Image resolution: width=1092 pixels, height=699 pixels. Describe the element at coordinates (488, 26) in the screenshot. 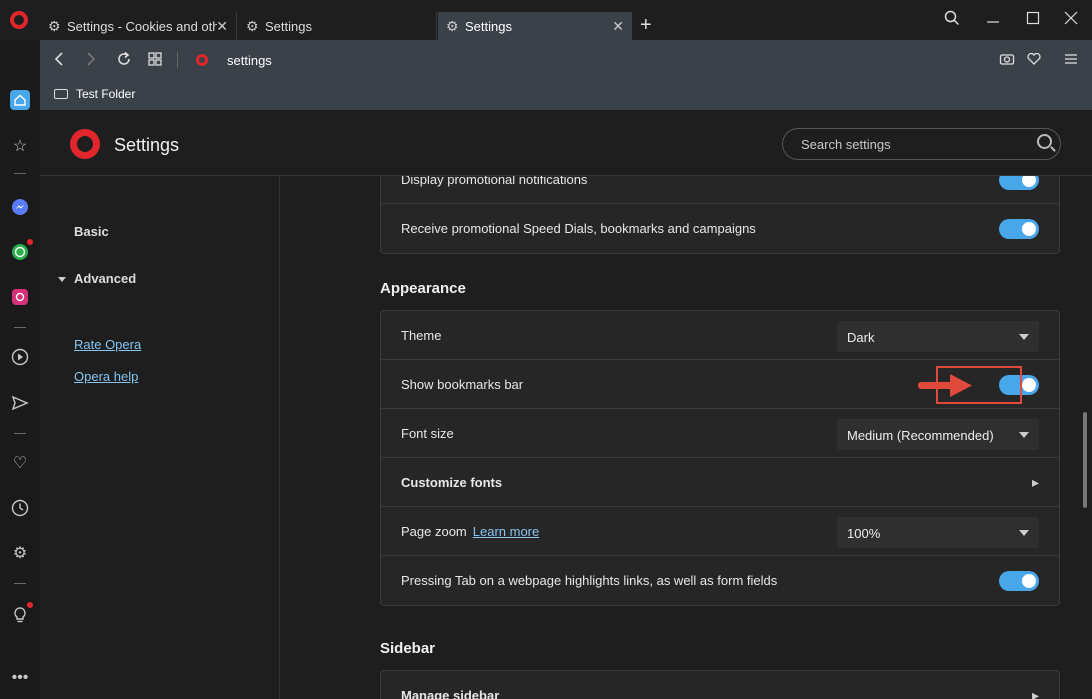

I see `tab-title: Settings` at that location.